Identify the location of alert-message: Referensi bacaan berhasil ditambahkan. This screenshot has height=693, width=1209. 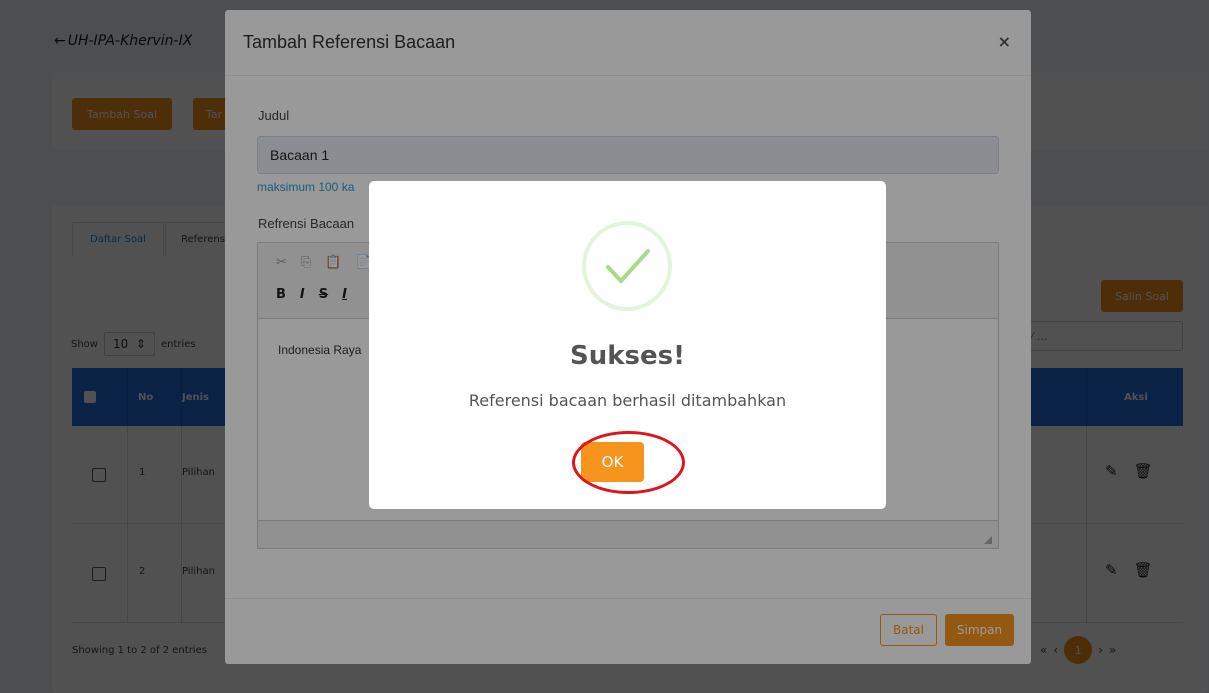
(627, 400).